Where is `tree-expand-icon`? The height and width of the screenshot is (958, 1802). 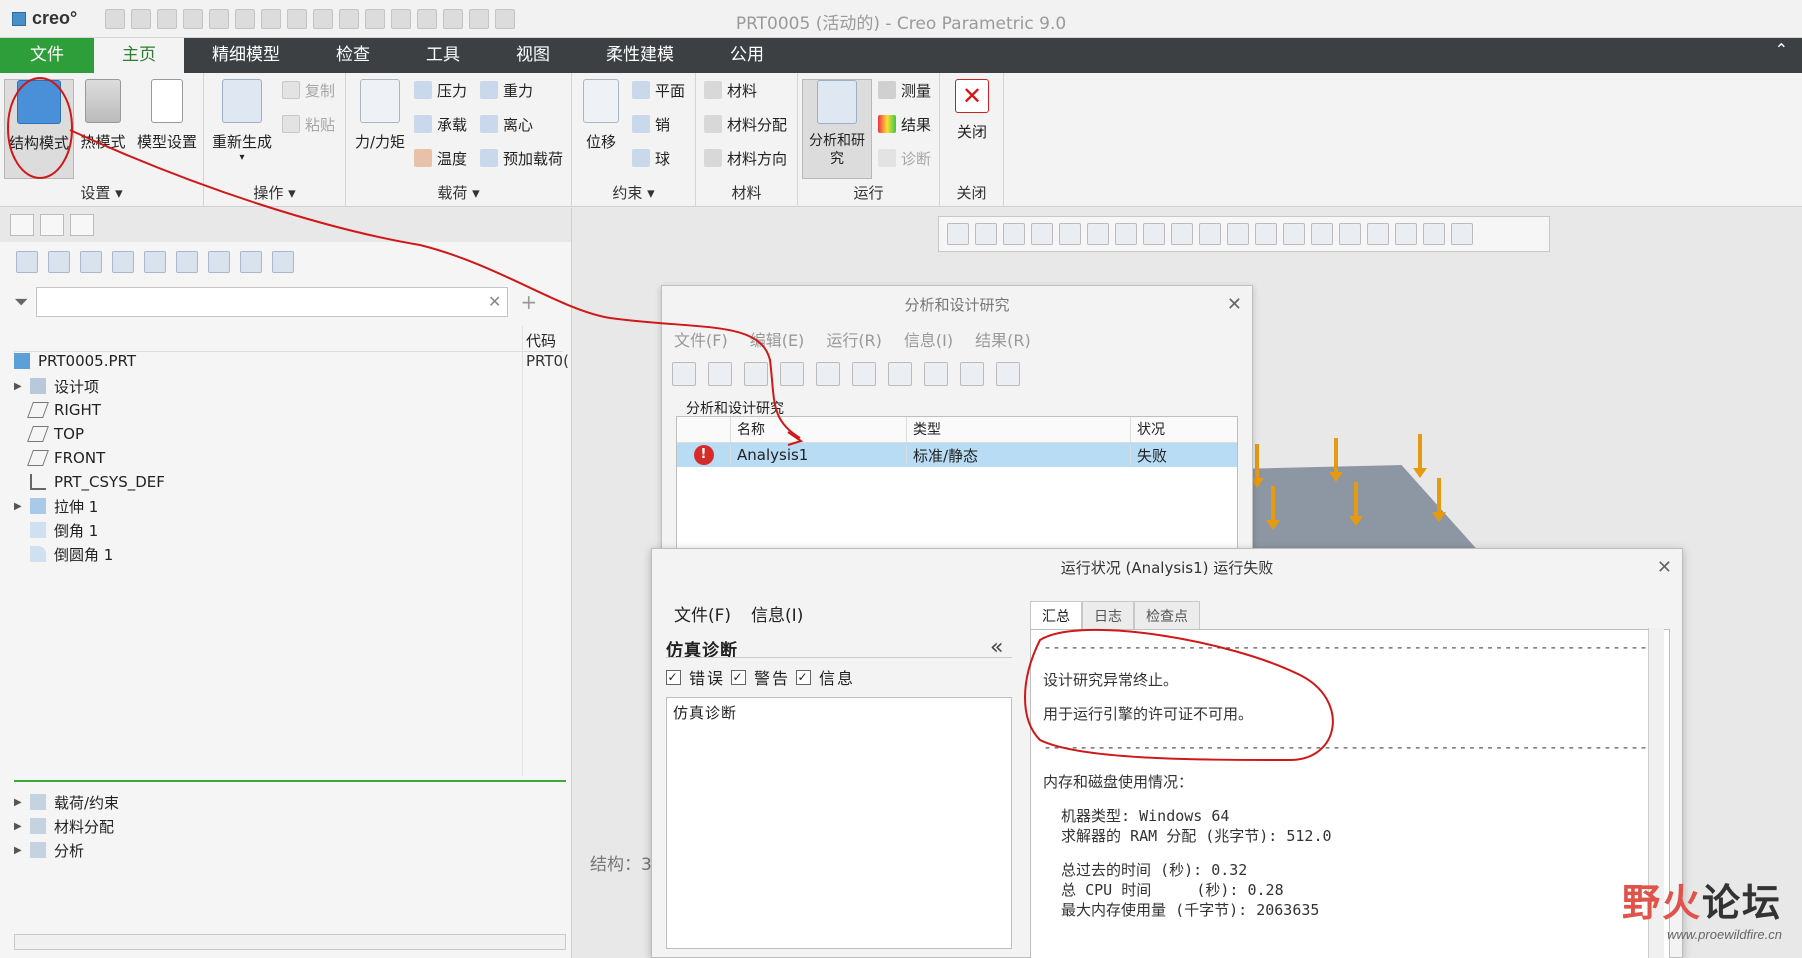 tree-expand-icon is located at coordinates (59, 262).